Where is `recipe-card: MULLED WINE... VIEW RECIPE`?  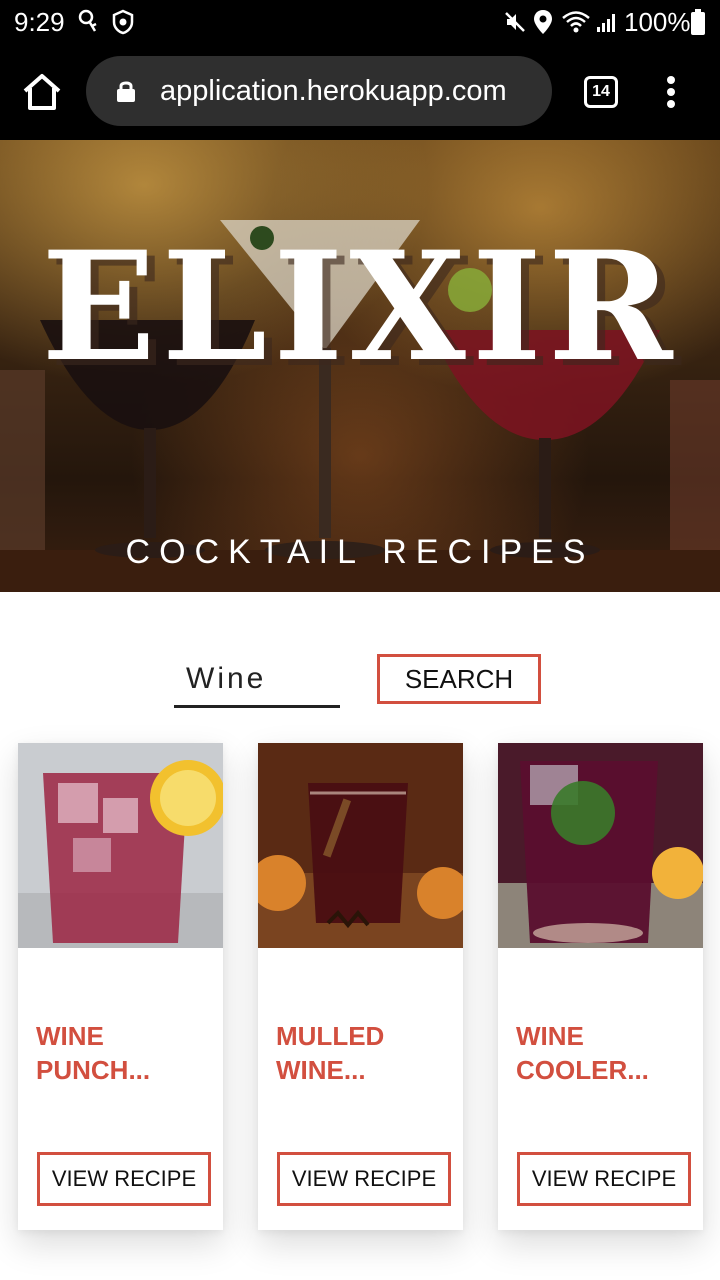 recipe-card: MULLED WINE... VIEW RECIPE is located at coordinates (360, 986).